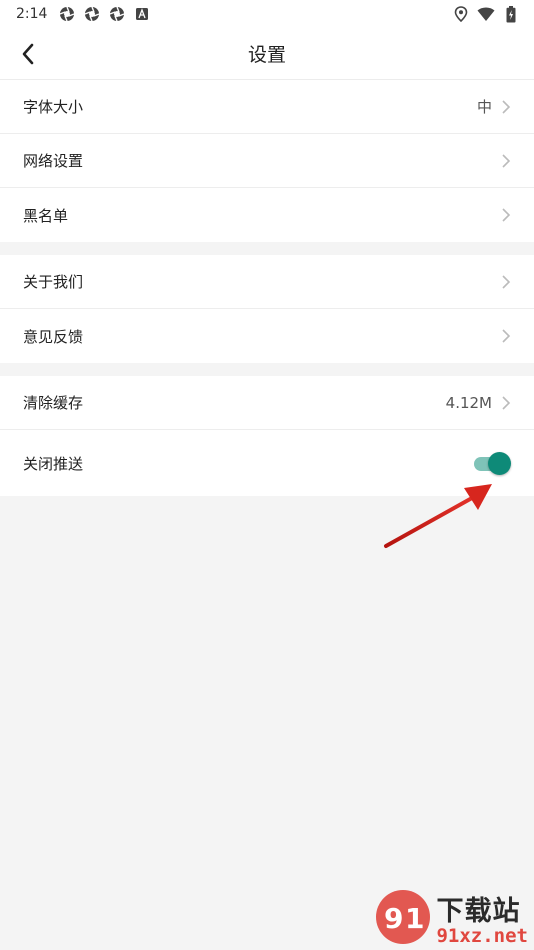  Describe the element at coordinates (53, 282) in the screenshot. I see `row-label: 关于我们` at that location.